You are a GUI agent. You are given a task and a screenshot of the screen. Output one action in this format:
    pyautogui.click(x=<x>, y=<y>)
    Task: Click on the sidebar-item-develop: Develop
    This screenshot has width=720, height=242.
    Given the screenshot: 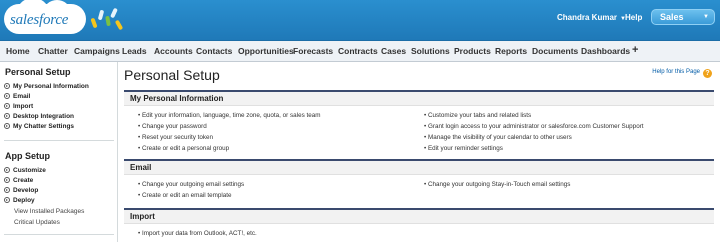 What is the action you would take?
    pyautogui.click(x=21, y=190)
    